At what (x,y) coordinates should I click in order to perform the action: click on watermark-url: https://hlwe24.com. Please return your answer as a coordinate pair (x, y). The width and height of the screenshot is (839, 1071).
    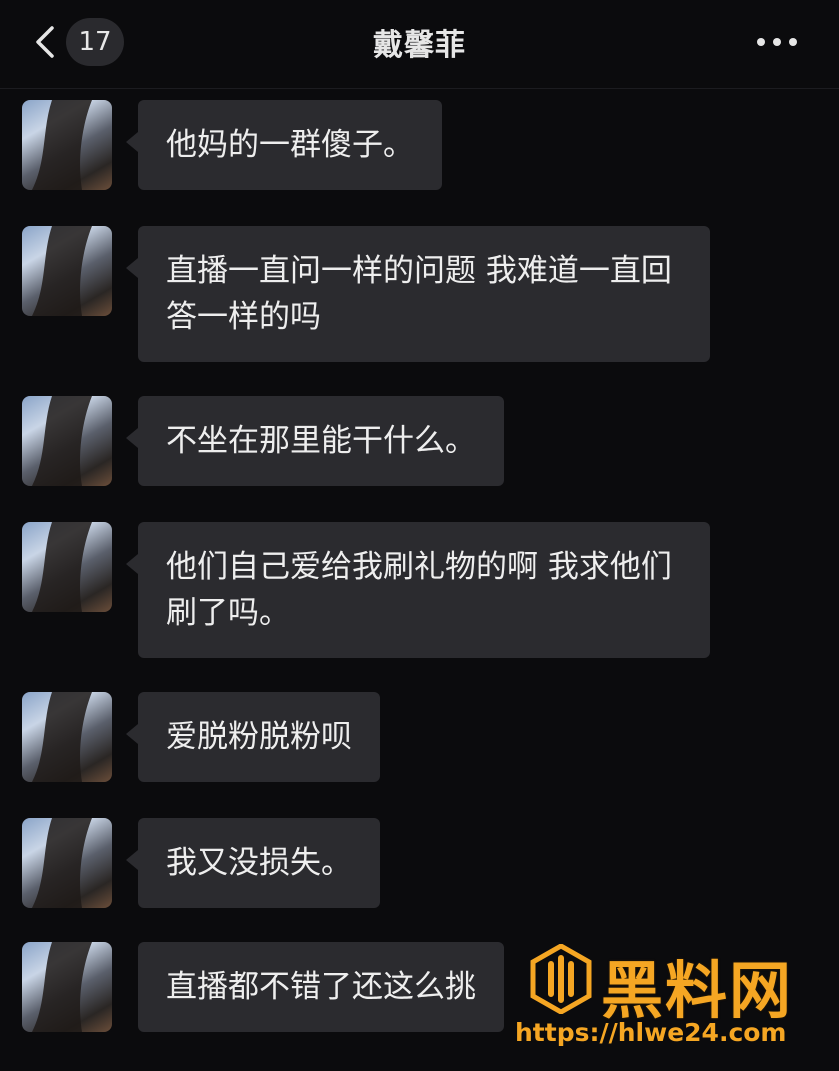
    Looking at the image, I should click on (651, 1032).